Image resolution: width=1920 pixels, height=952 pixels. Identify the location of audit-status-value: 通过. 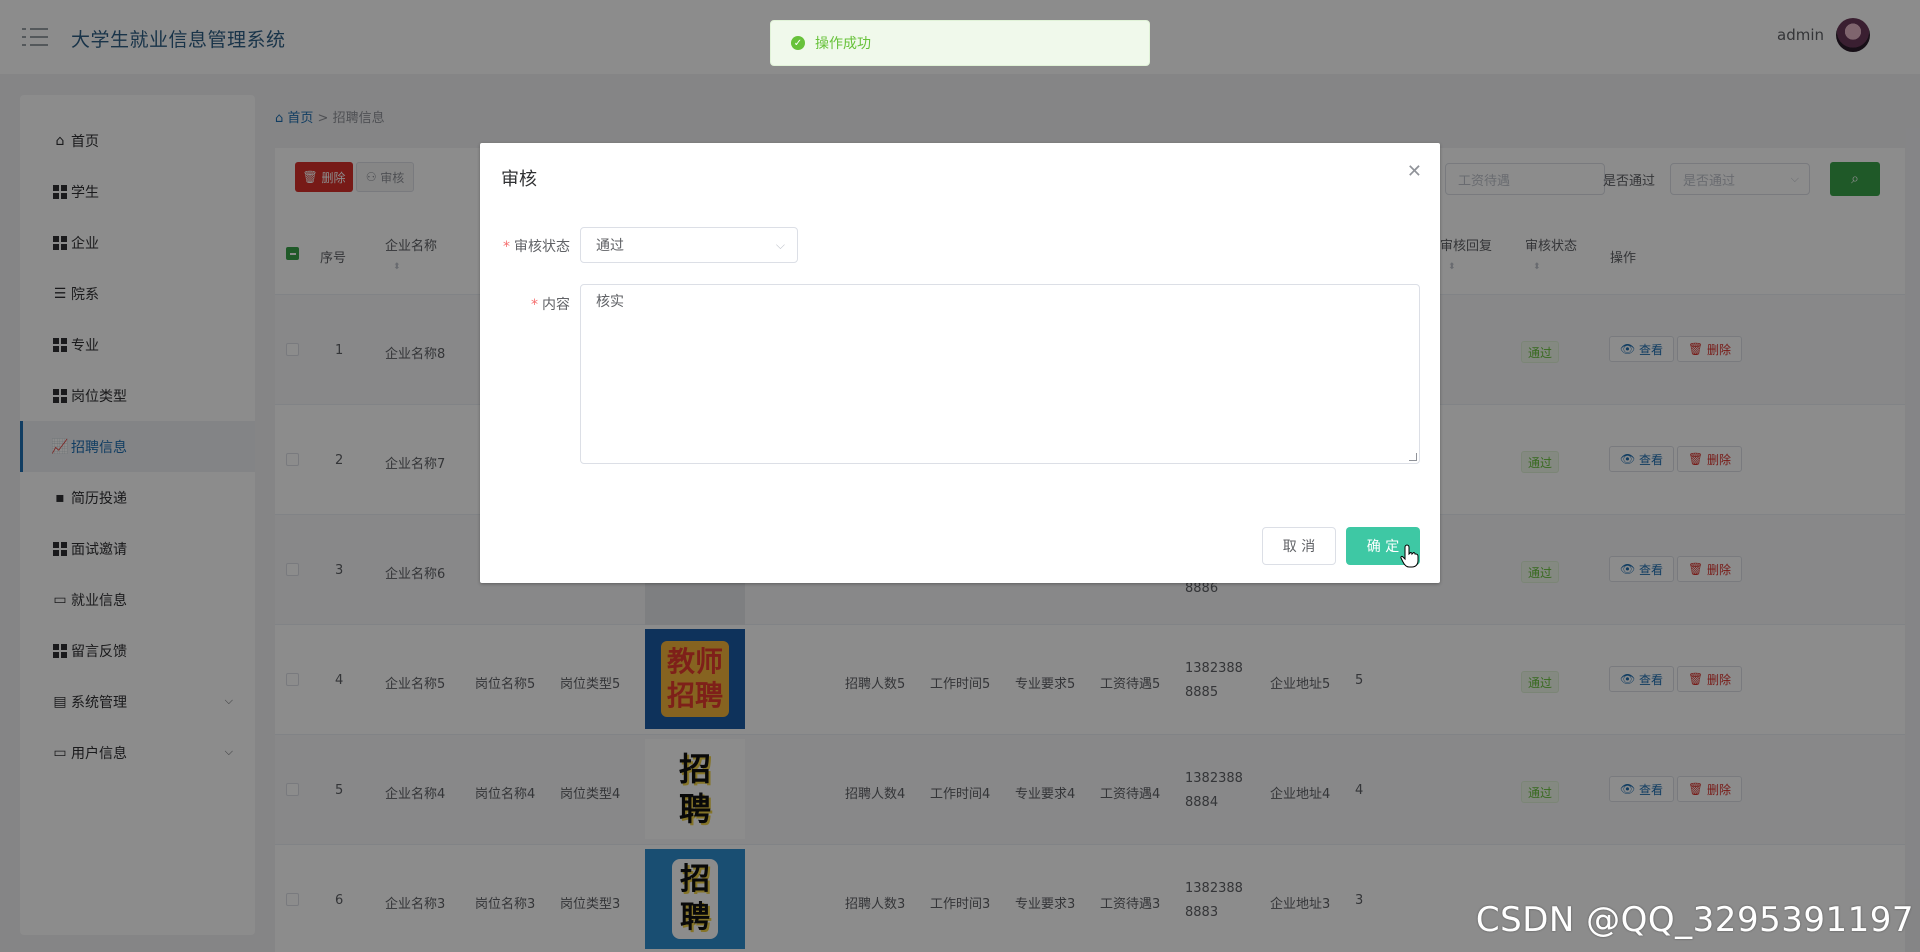
(610, 246).